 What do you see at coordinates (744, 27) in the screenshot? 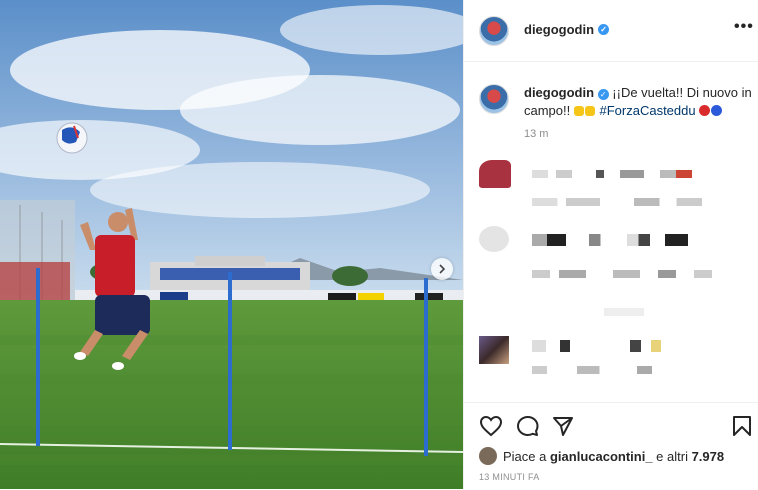
I see `more-options-icon: •••` at bounding box center [744, 27].